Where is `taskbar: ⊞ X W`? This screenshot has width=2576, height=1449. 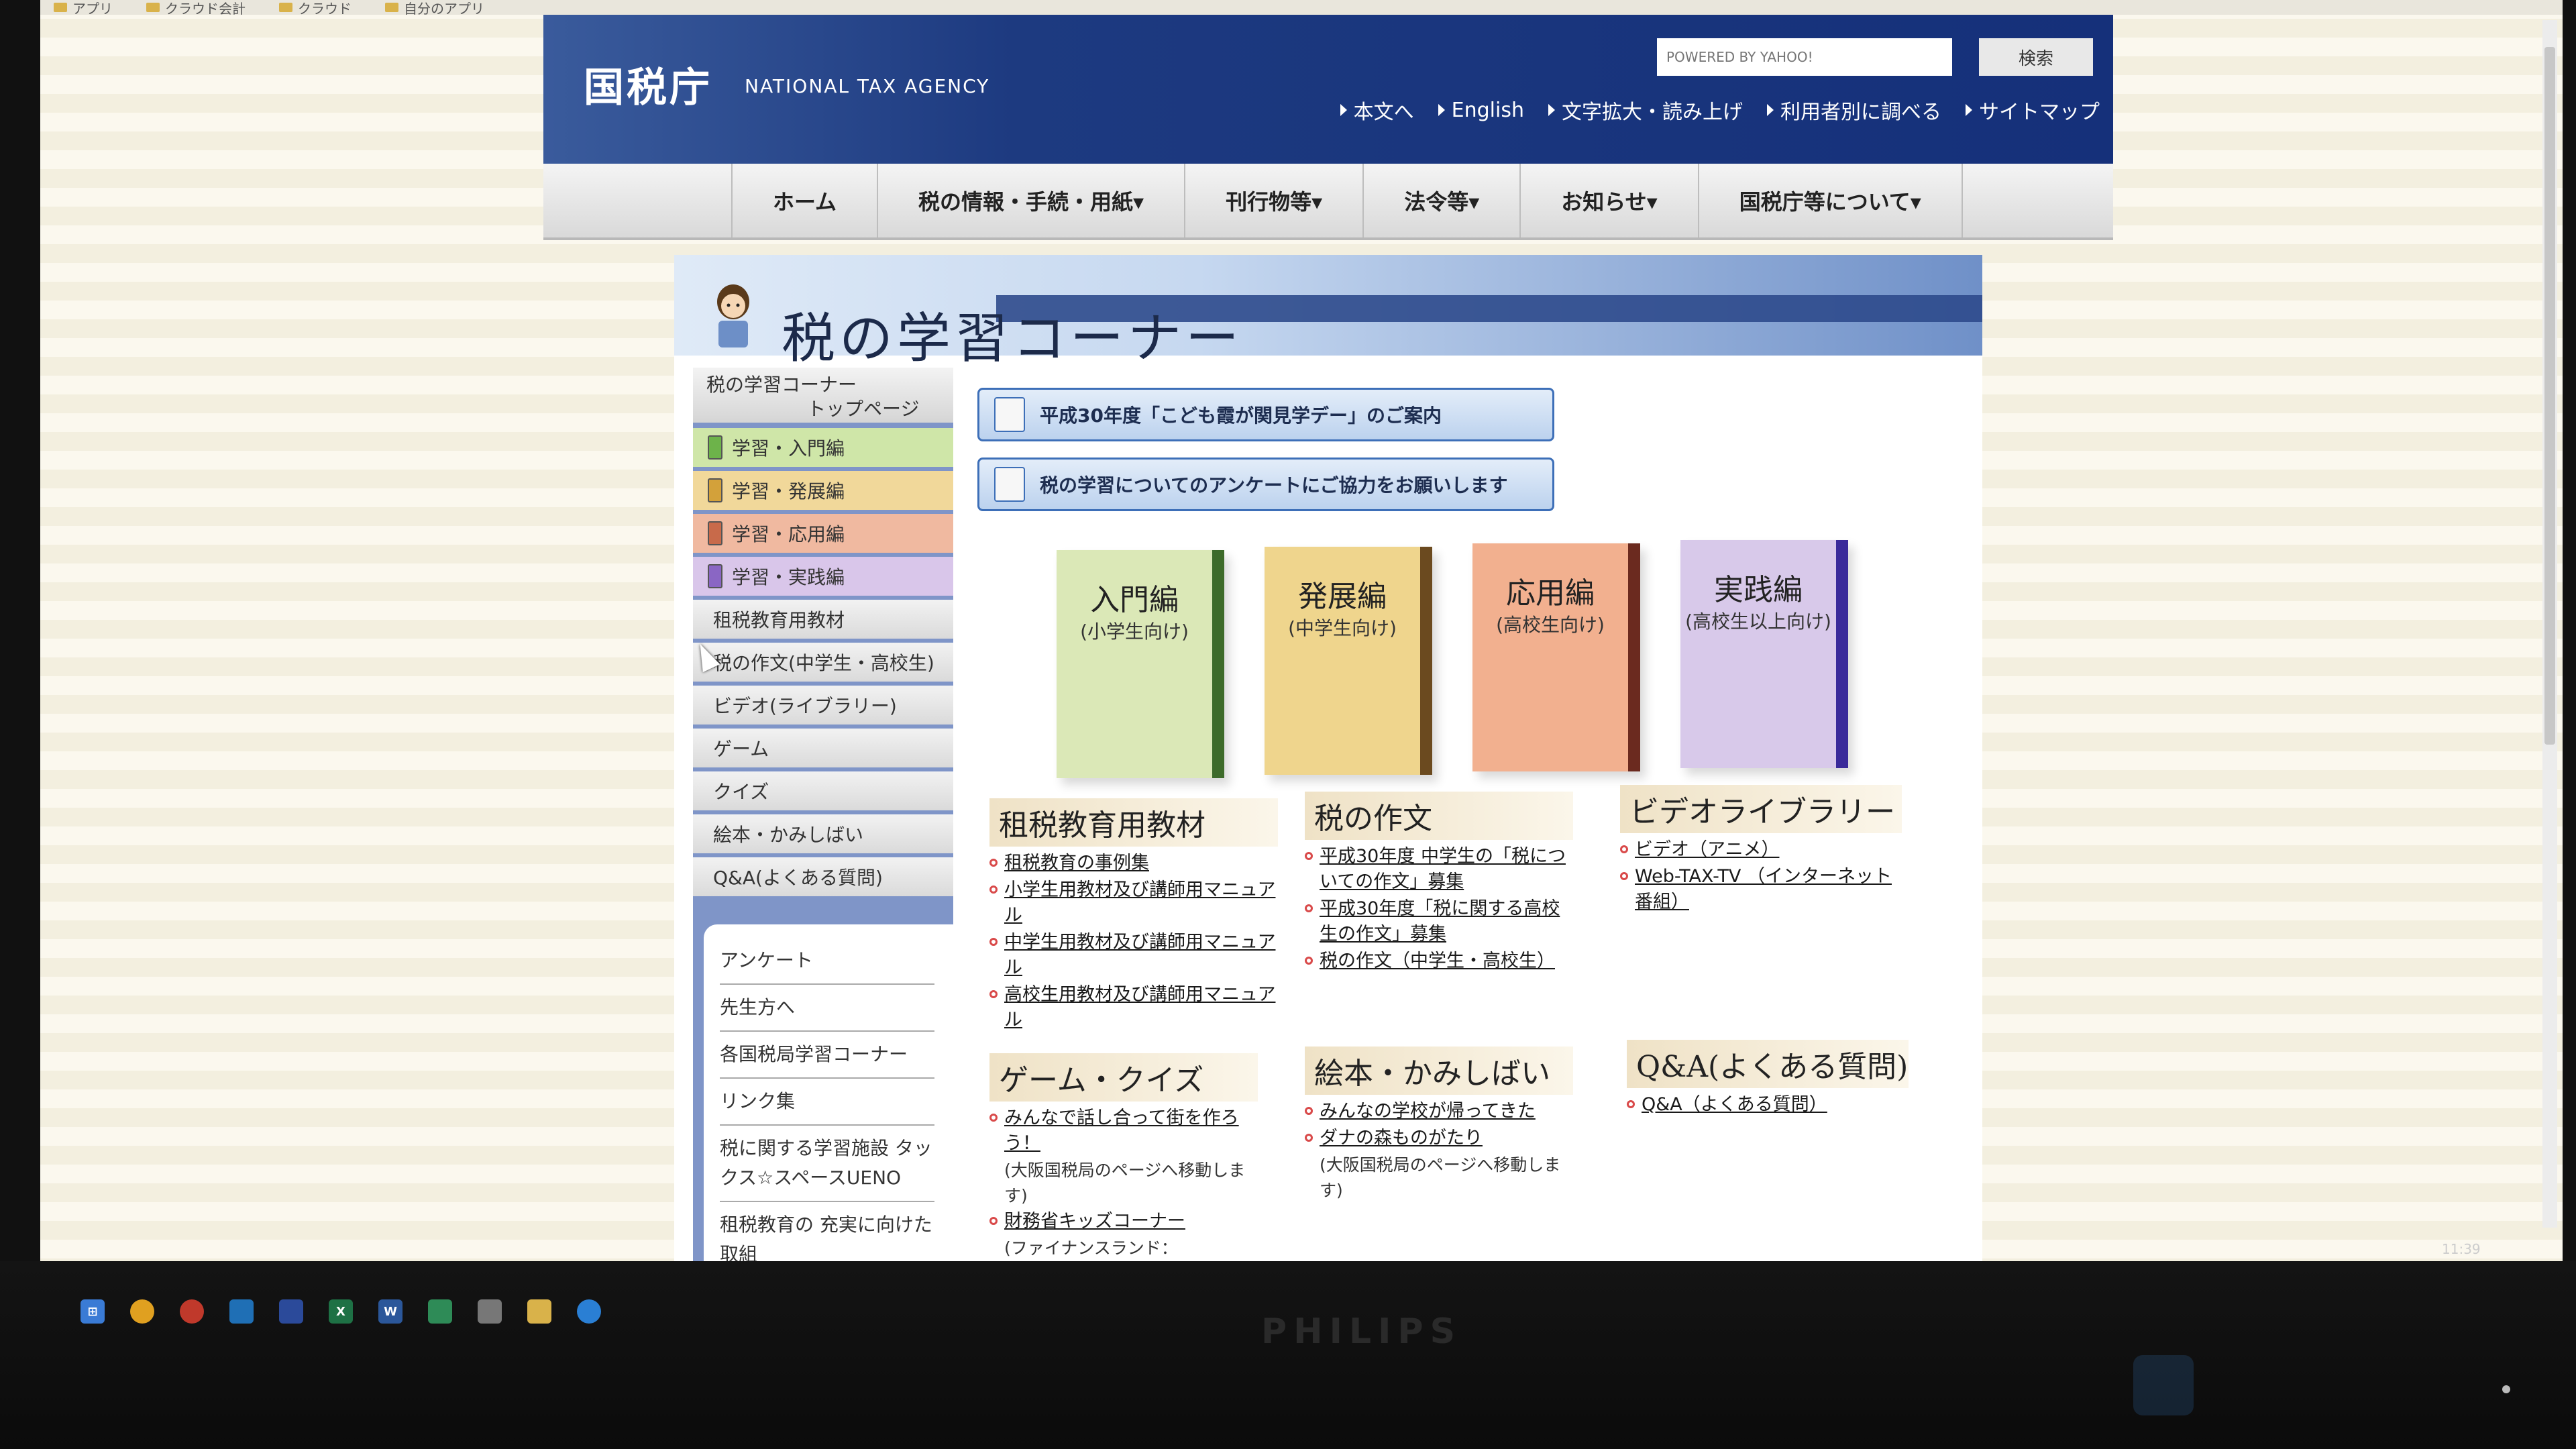 taskbar: ⊞ X W is located at coordinates (1274, 1311).